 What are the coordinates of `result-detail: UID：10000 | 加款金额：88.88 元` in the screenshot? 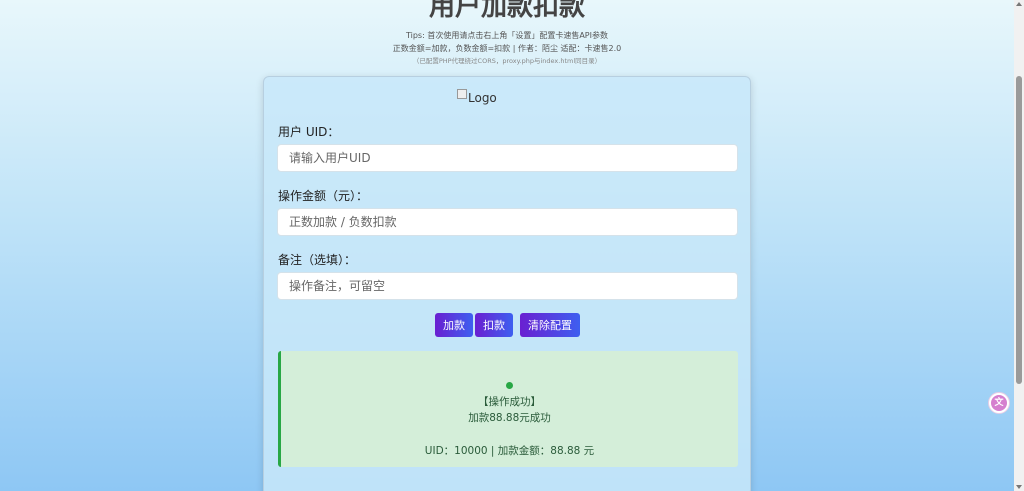 It's located at (509, 451).